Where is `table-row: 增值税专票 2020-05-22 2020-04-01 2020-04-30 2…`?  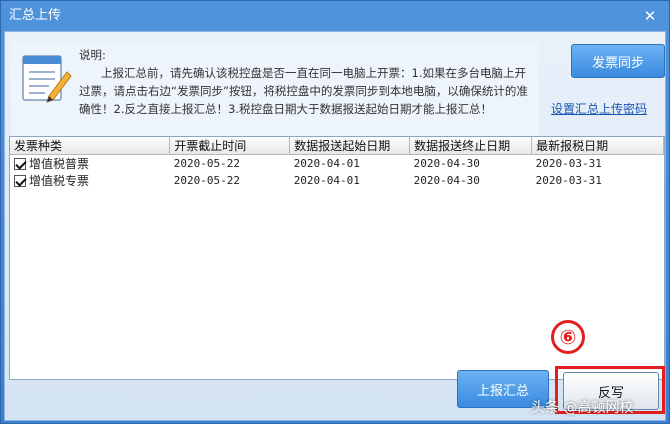 table-row: 增值税专票 2020-05-22 2020-04-01 2020-04-30 2… is located at coordinates (337, 180).